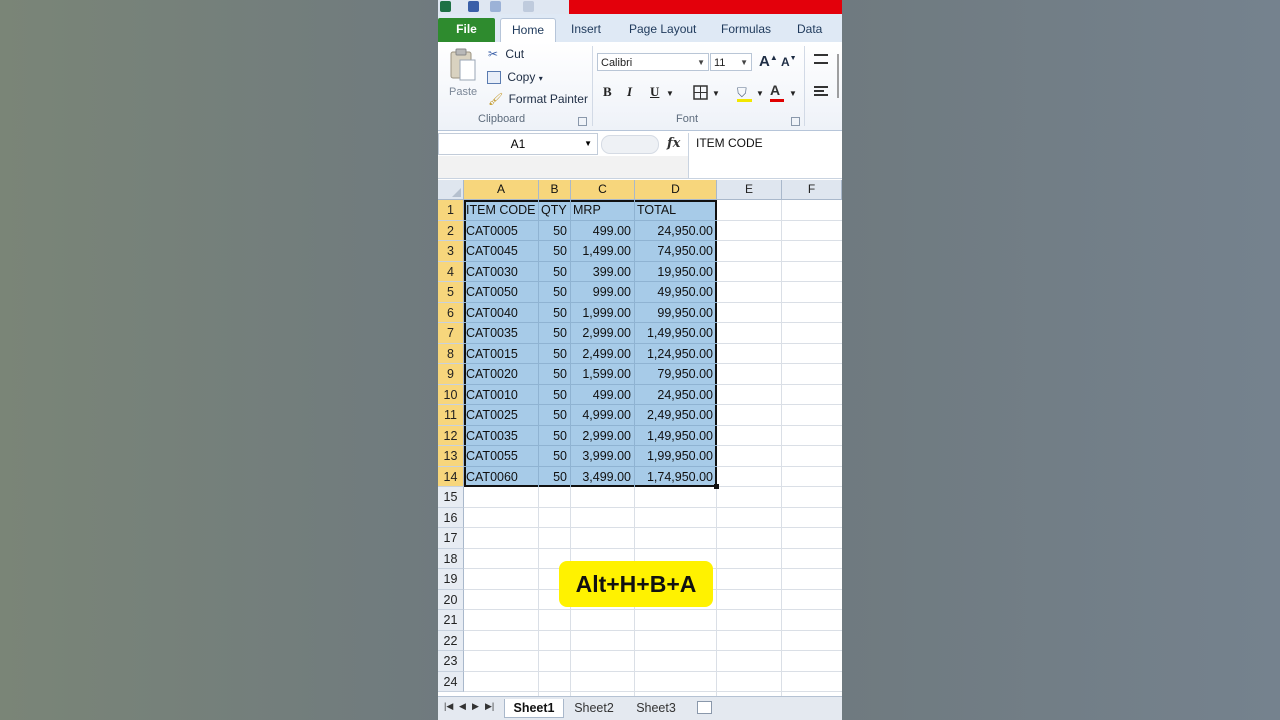 The image size is (1280, 720). I want to click on table-cell: 1,49,950.00, so click(675, 333).